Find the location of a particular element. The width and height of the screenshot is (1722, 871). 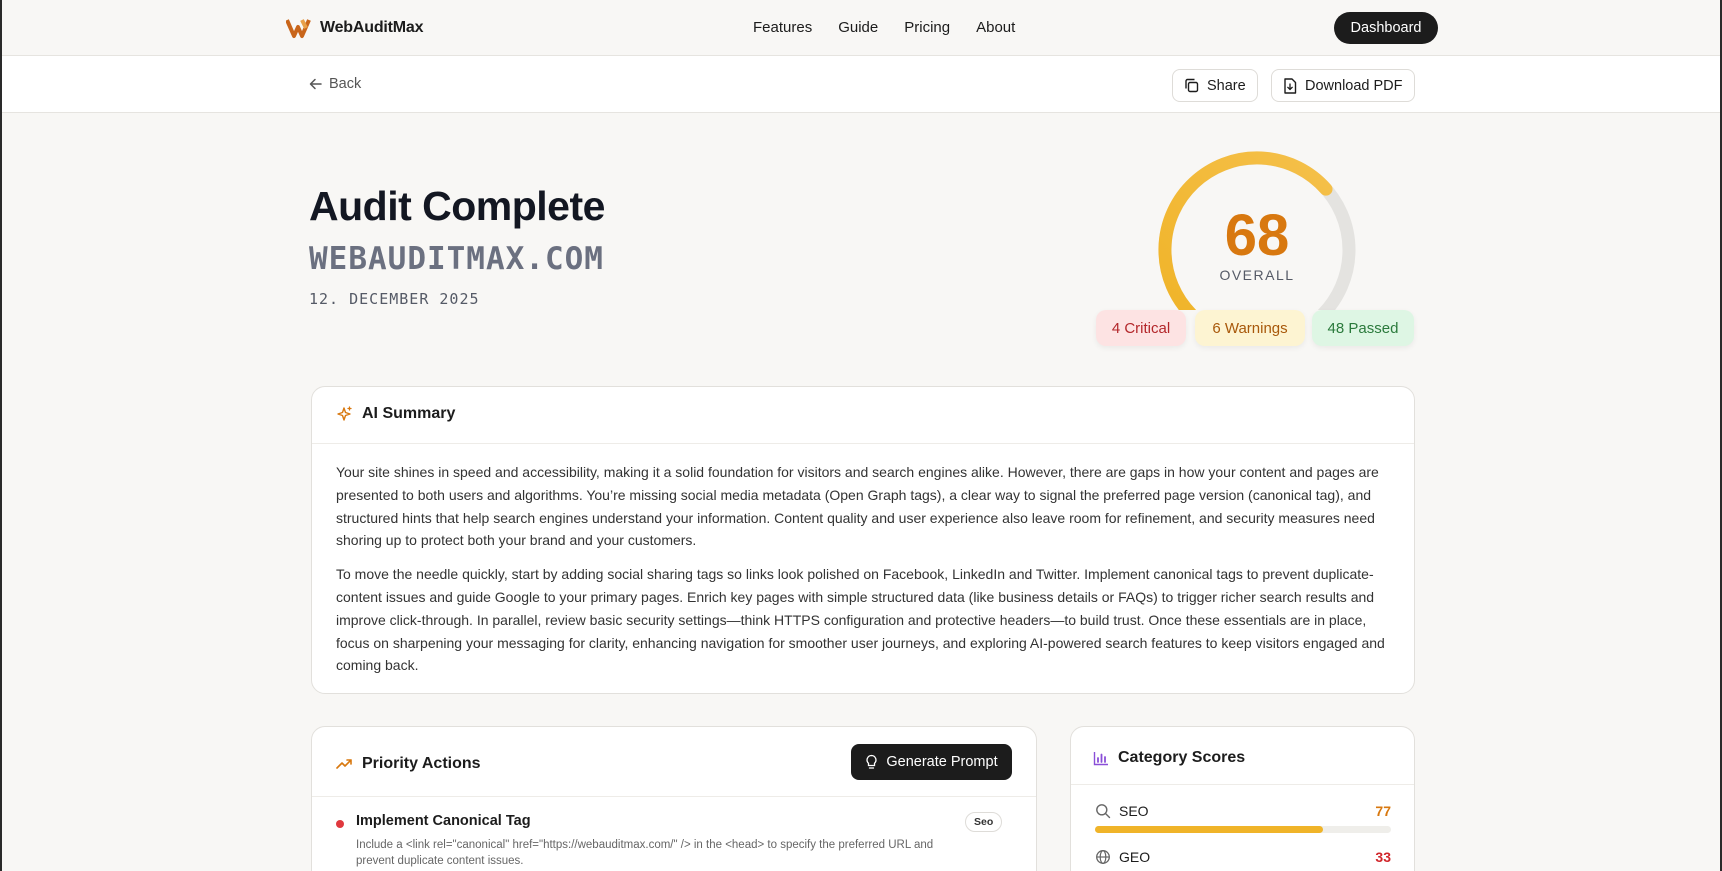

logo-mark-icon is located at coordinates (298, 28).